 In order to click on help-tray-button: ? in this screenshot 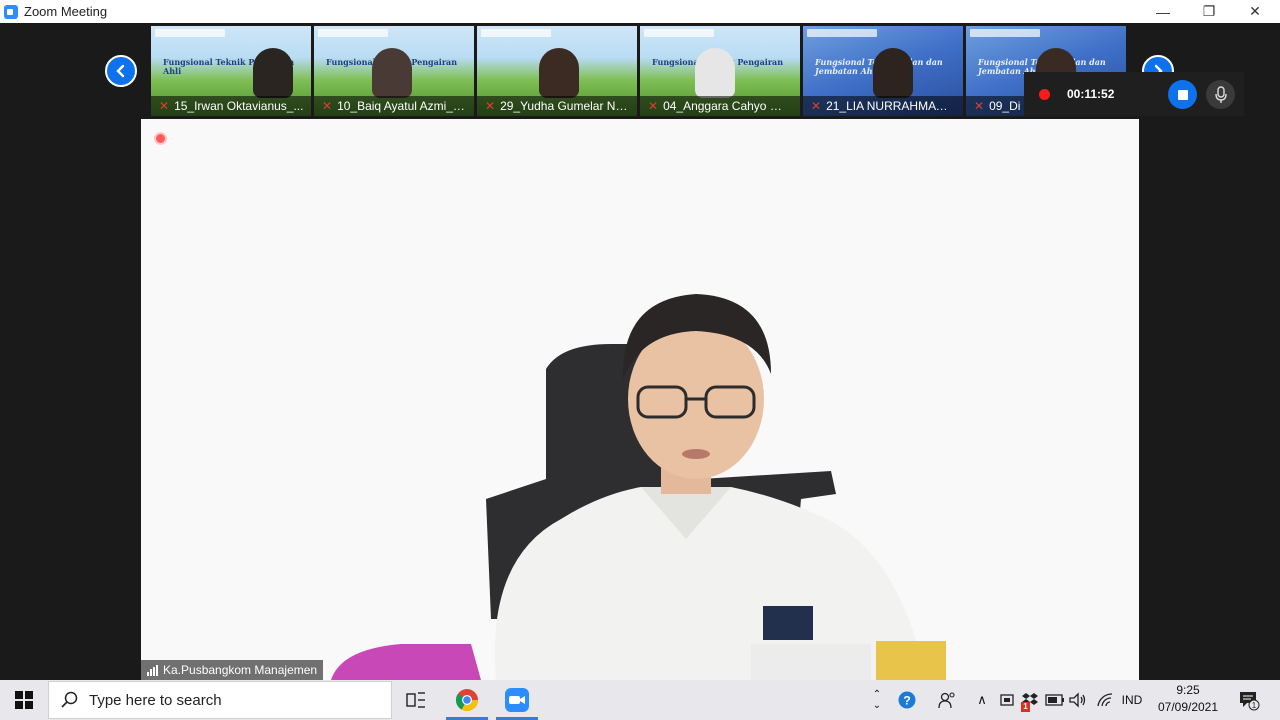, I will do `click(907, 700)`.